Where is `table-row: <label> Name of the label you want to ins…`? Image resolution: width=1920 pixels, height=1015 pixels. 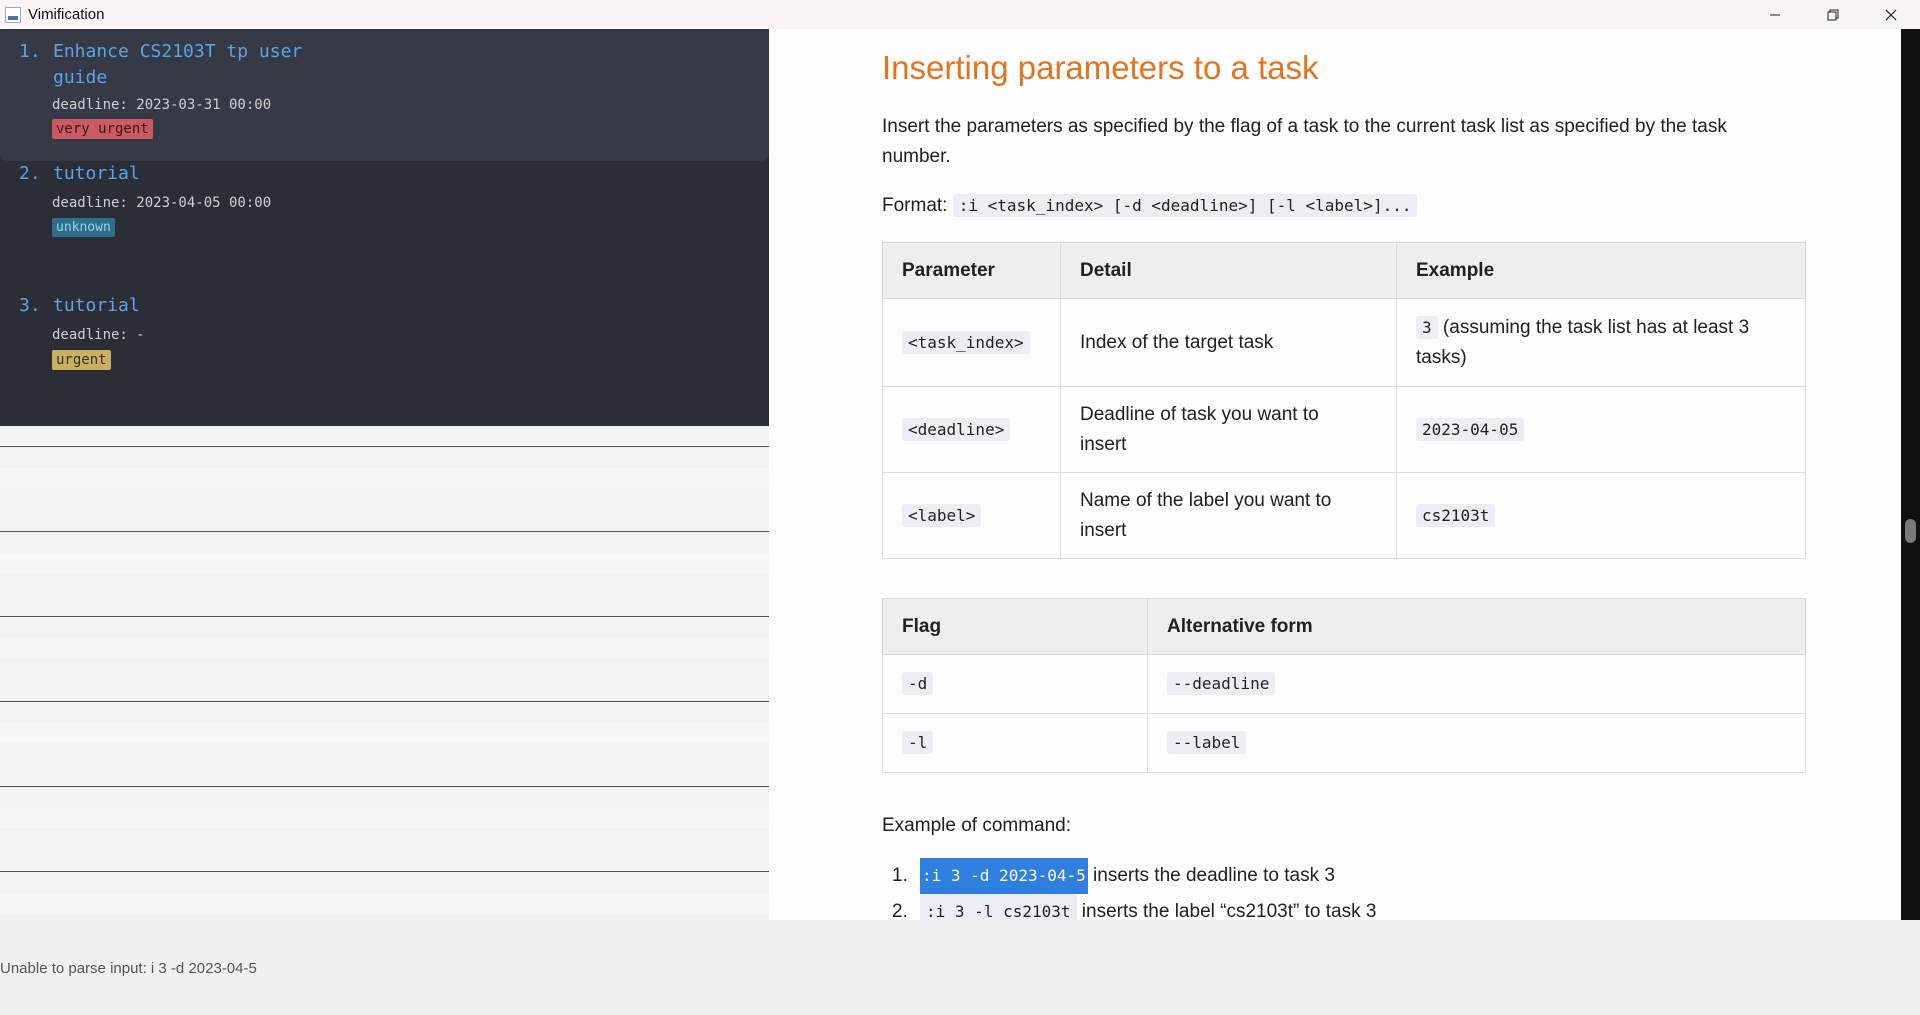
table-row: <label> Name of the label you want to ins… is located at coordinates (1344, 515).